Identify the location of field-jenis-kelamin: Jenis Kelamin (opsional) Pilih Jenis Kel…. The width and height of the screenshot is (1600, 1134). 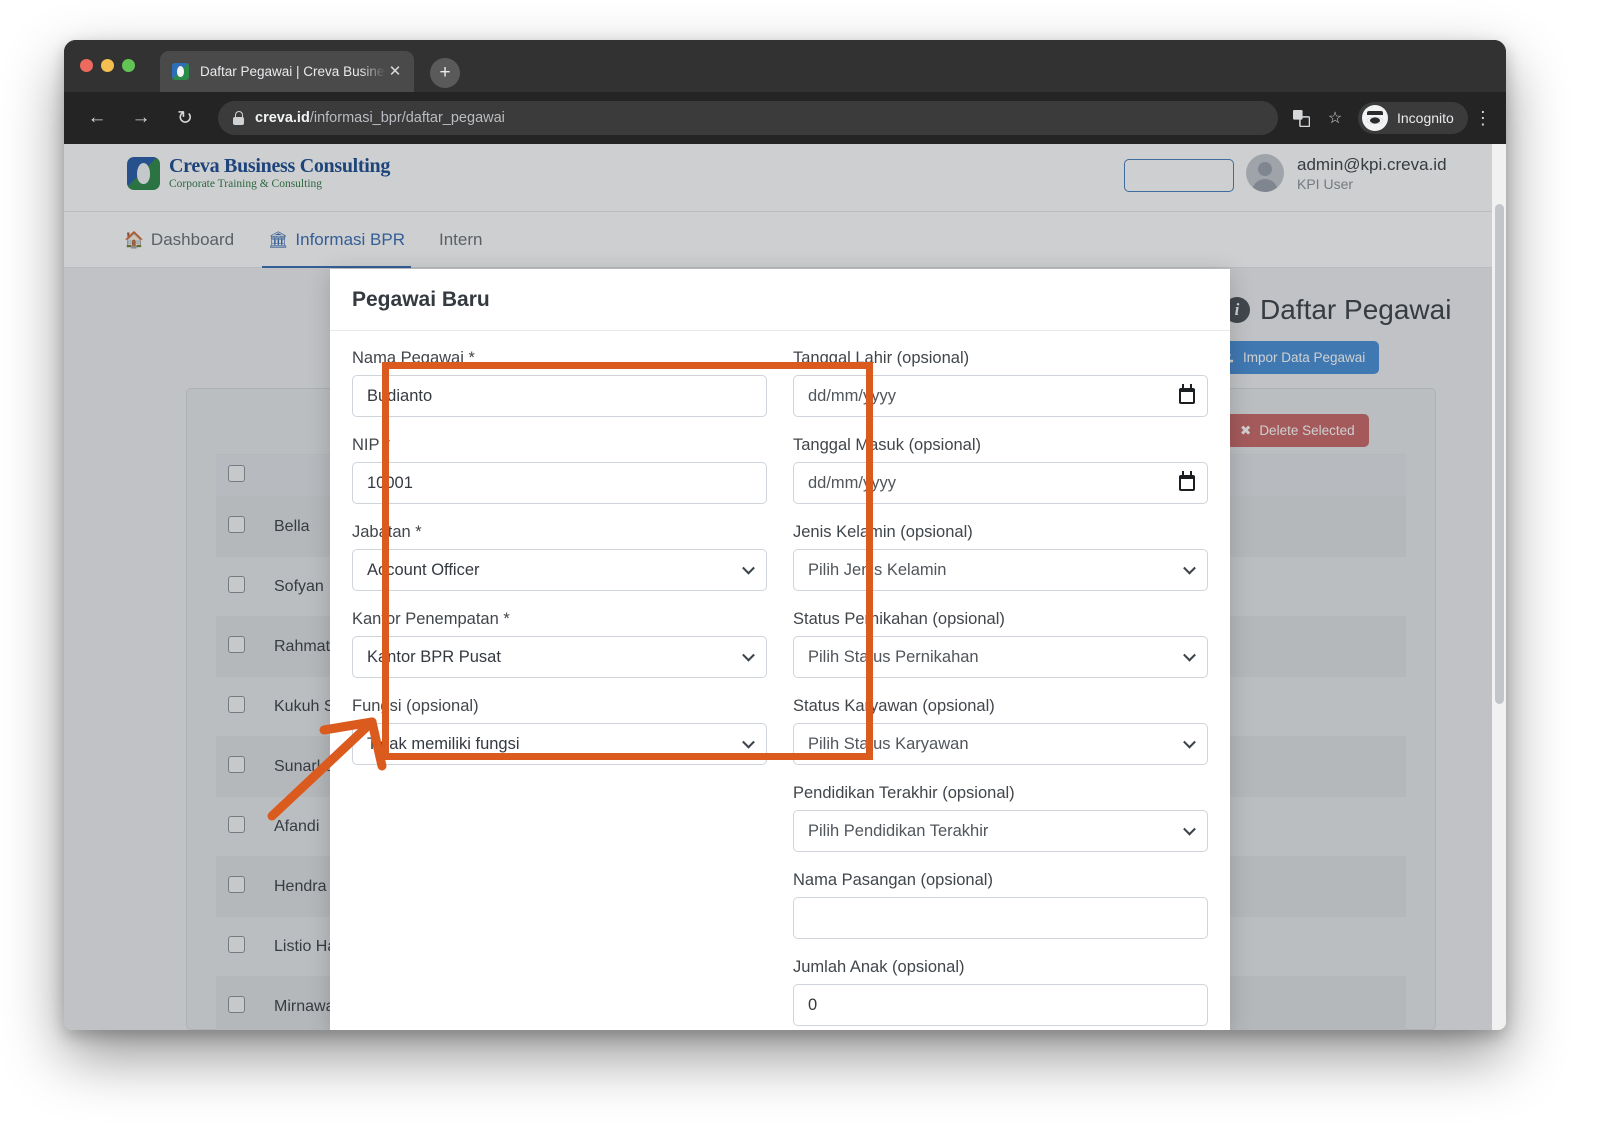
(1000, 557).